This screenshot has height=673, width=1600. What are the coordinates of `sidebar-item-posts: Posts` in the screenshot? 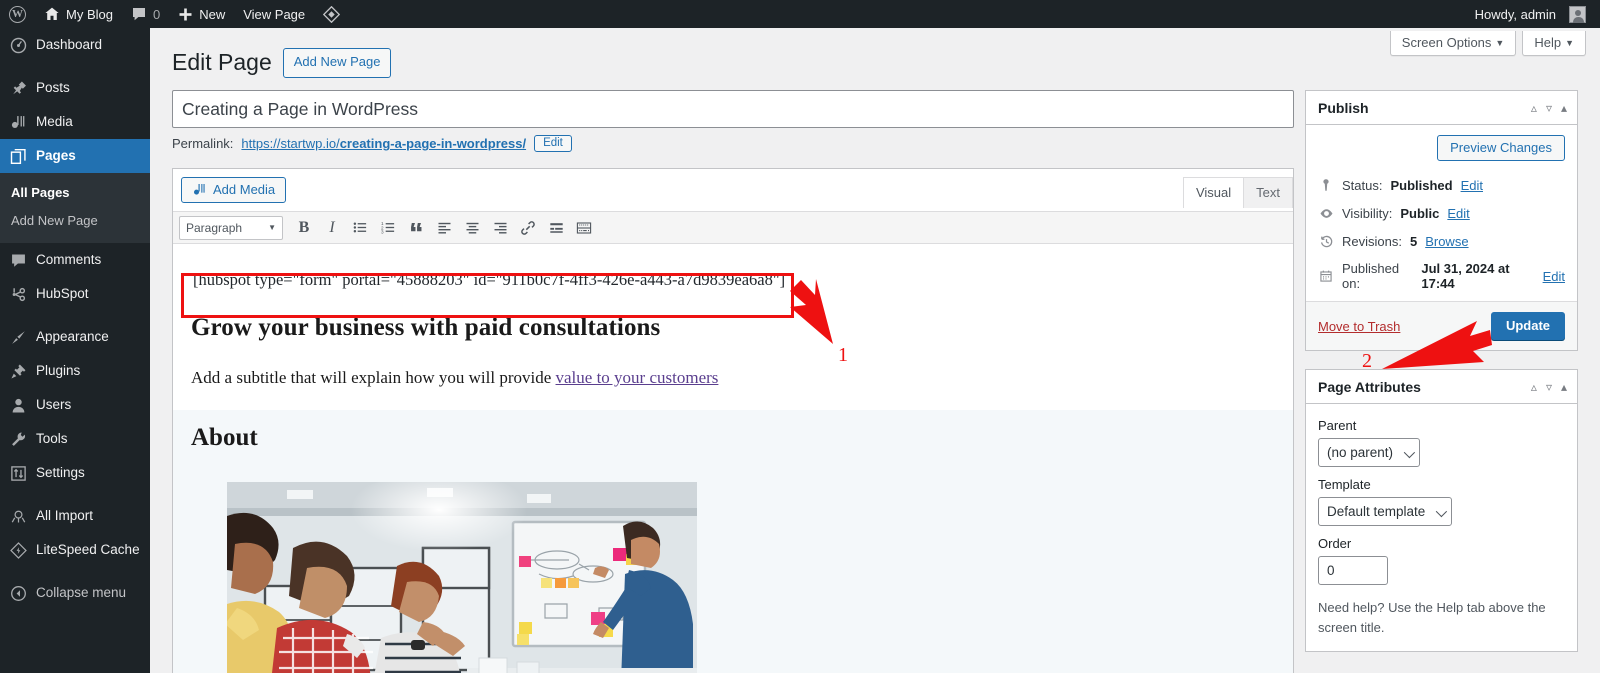 It's located at (75, 88).